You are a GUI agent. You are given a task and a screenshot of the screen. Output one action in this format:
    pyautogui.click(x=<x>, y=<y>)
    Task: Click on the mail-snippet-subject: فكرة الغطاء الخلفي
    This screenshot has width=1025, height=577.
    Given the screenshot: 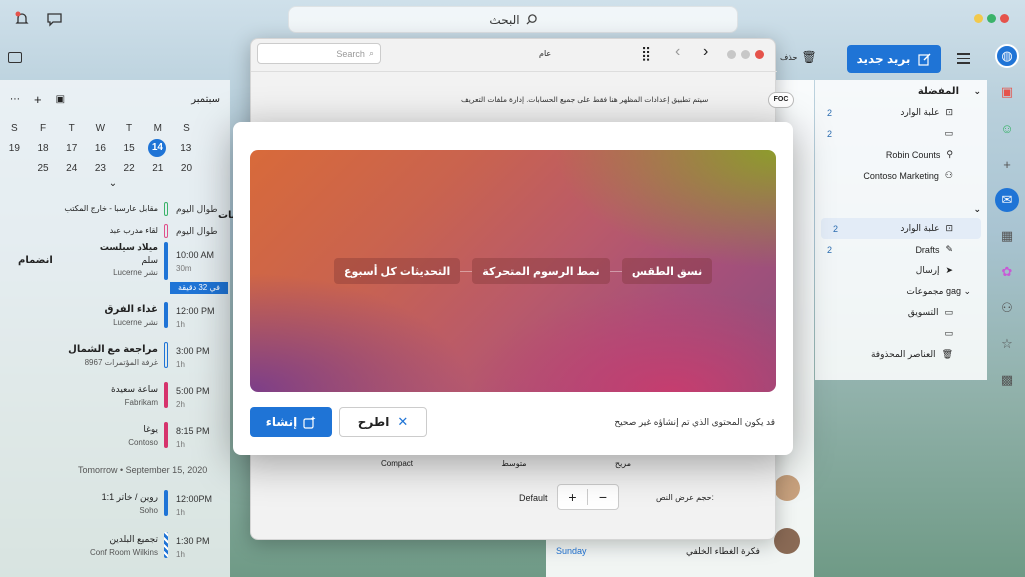 What is the action you would take?
    pyautogui.click(x=723, y=551)
    